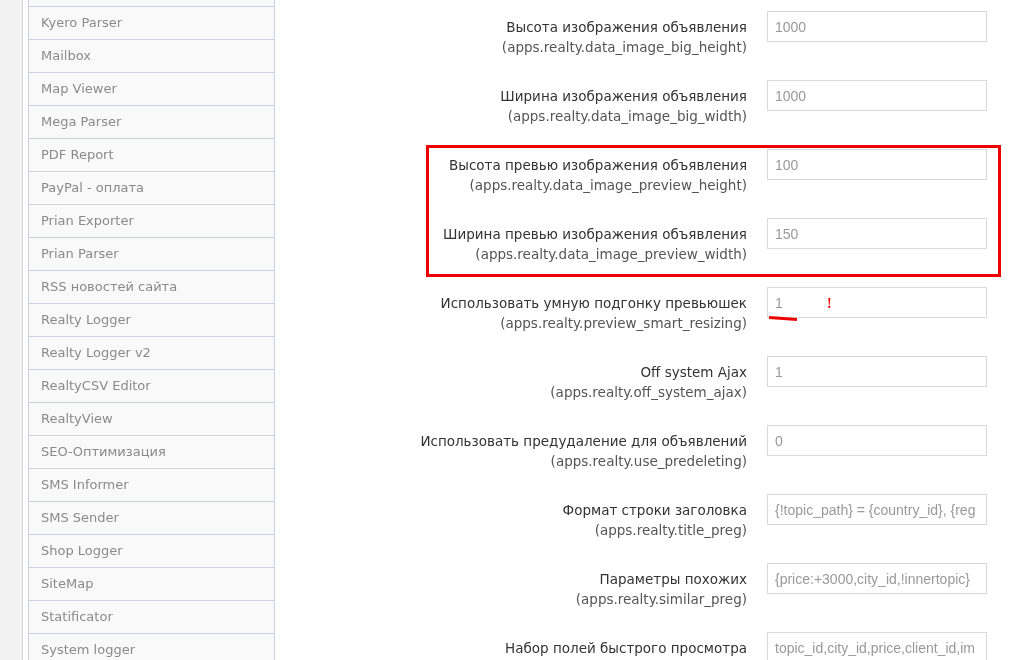 The height and width of the screenshot is (660, 1024). I want to click on text-input: 150, so click(877, 233).